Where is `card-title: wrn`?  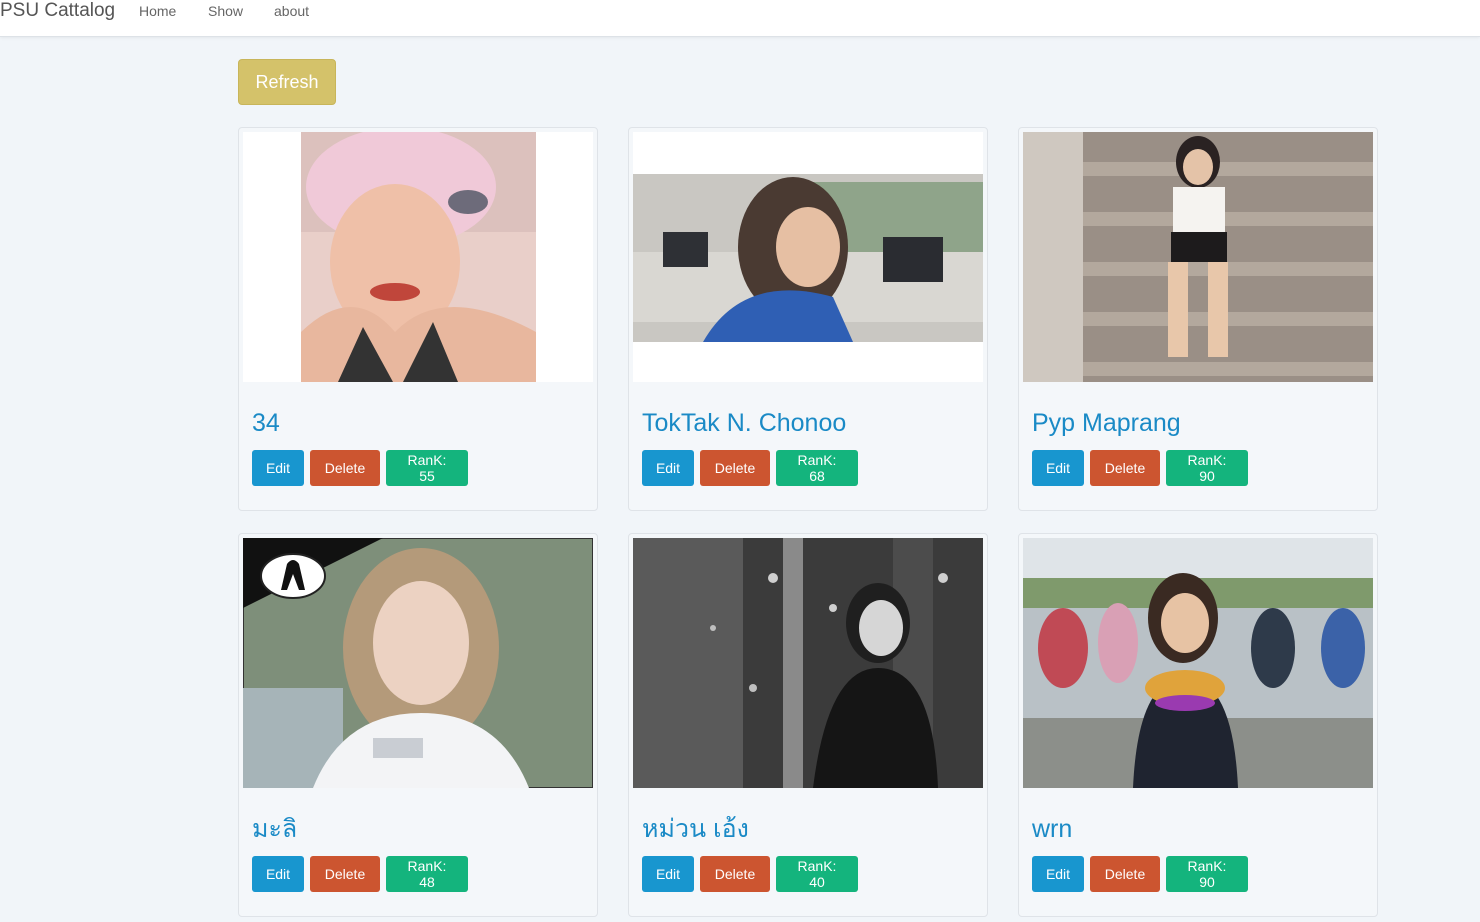
card-title: wrn is located at coordinates (1052, 829).